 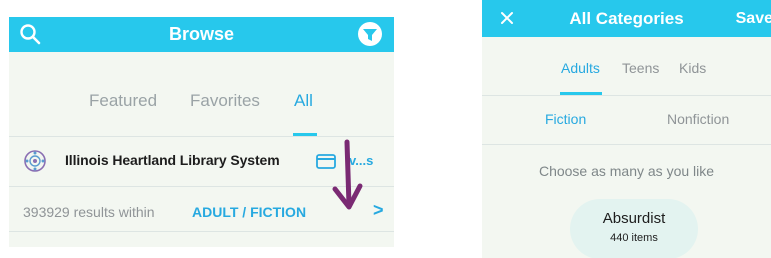 What do you see at coordinates (580, 68) in the screenshot?
I see `tab-adults: Adults` at bounding box center [580, 68].